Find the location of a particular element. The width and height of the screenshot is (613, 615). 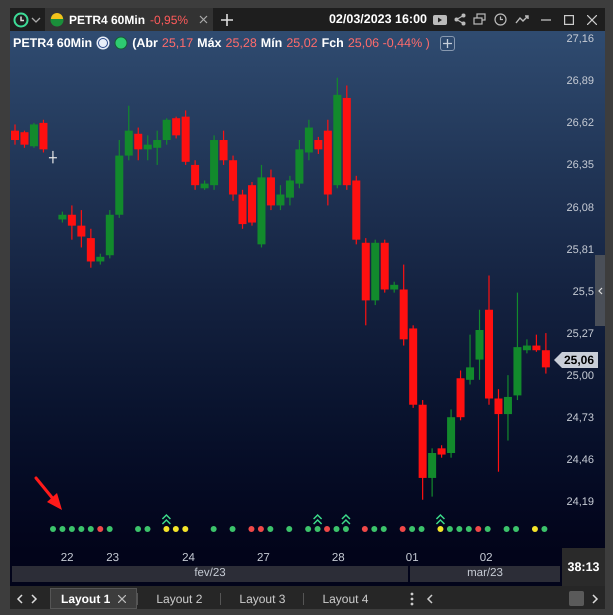

date-tick: 01 is located at coordinates (412, 558).